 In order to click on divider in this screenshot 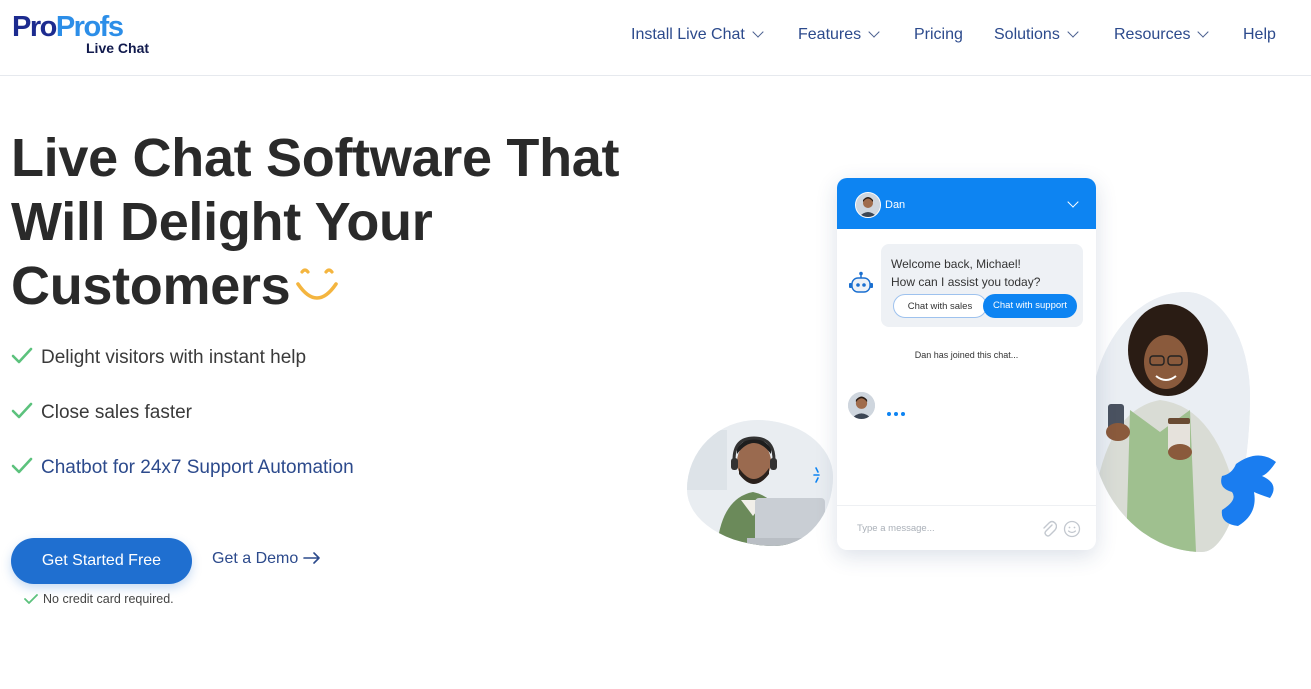, I will do `click(966, 505)`.